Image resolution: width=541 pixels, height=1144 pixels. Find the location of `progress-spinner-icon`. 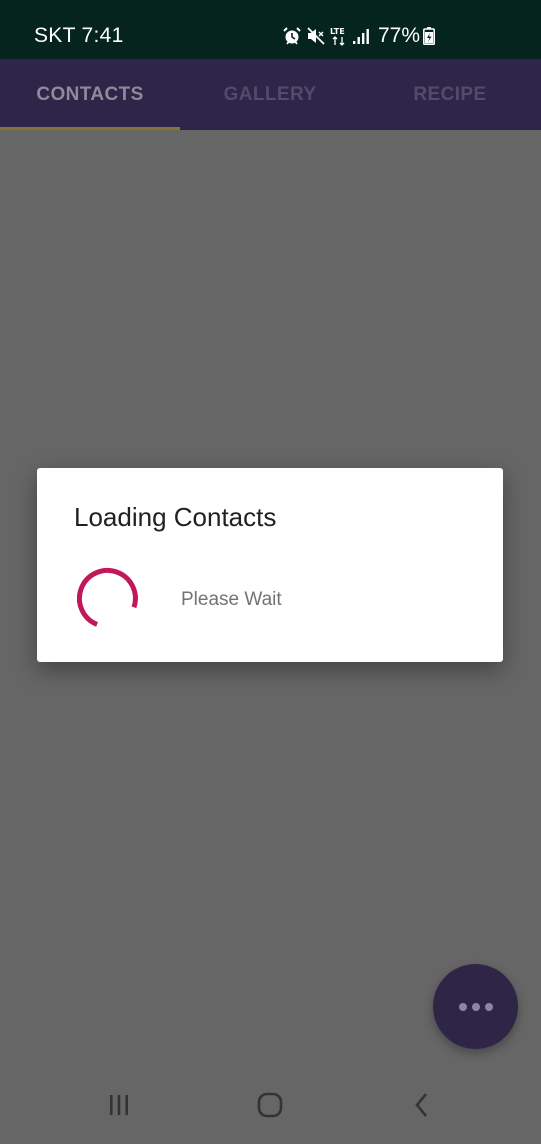

progress-spinner-icon is located at coordinates (108, 599).